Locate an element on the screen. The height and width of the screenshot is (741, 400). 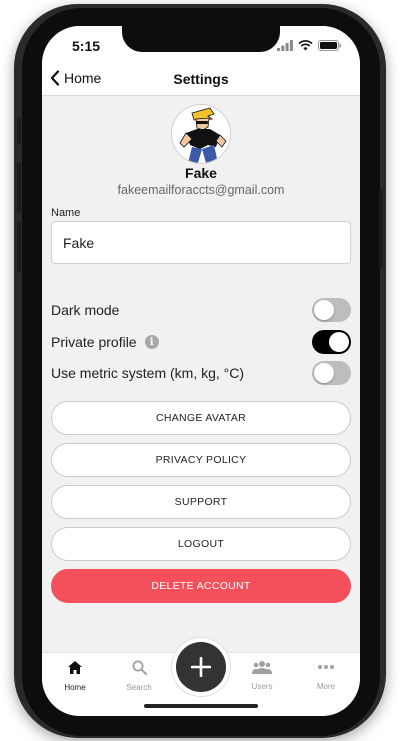
tab-bar: Home Search Users More is located at coordinates (201, 676).